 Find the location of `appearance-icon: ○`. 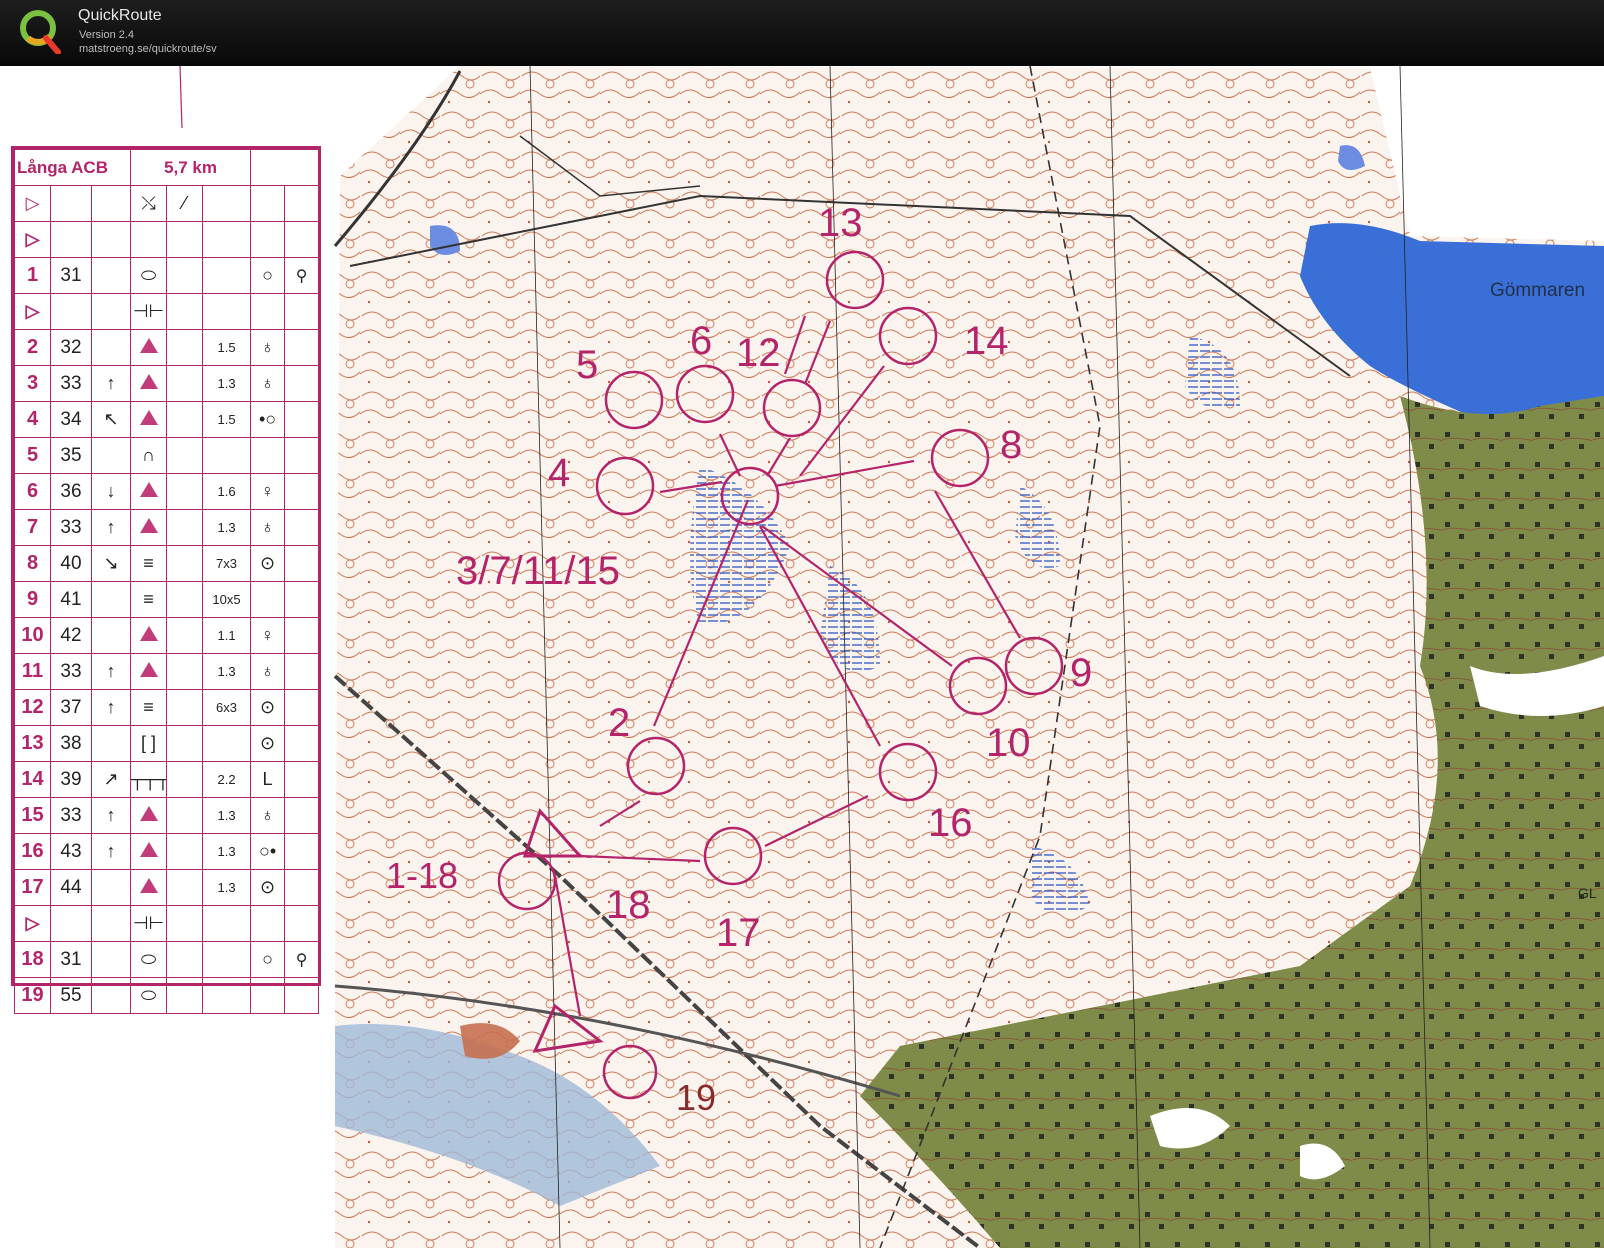

appearance-icon: ○ is located at coordinates (268, 275).